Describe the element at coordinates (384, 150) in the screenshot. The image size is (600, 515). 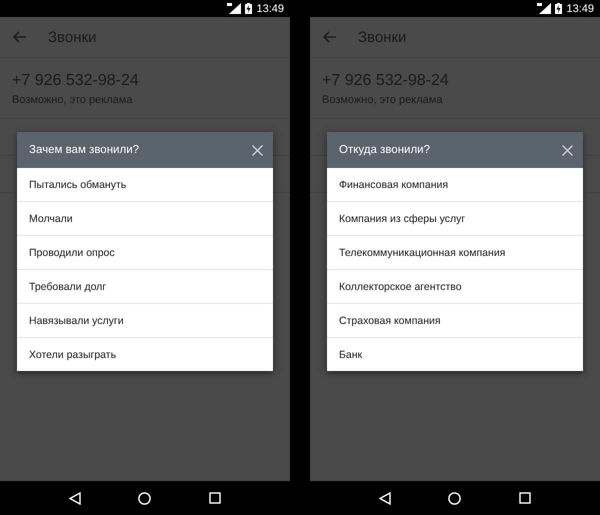
I see `dialog-title: Откуда звонили?` at that location.